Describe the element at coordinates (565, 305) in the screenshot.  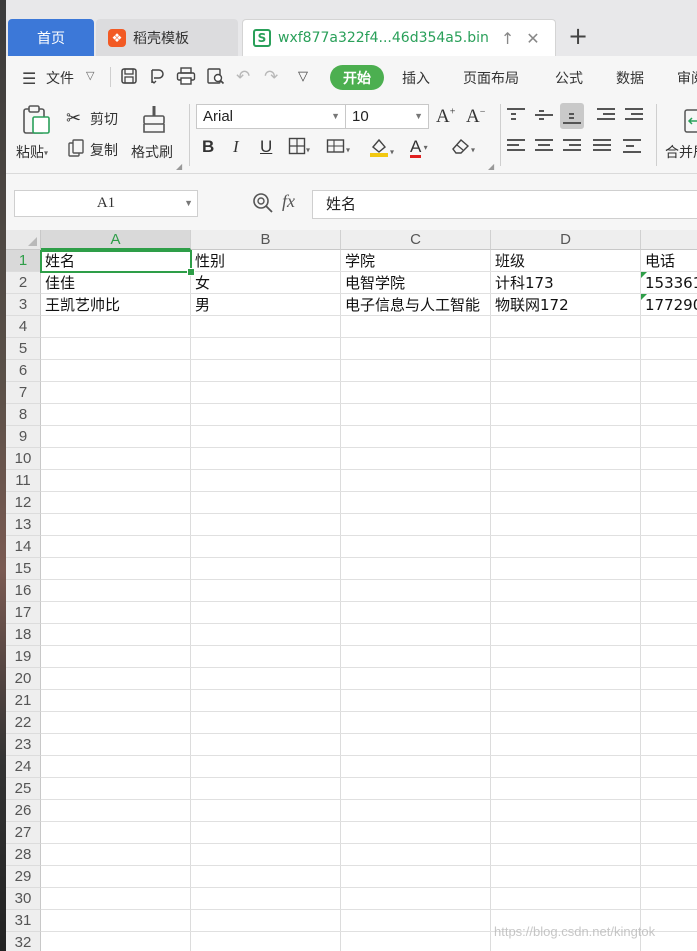
I see `table-cell: 物联网172` at that location.